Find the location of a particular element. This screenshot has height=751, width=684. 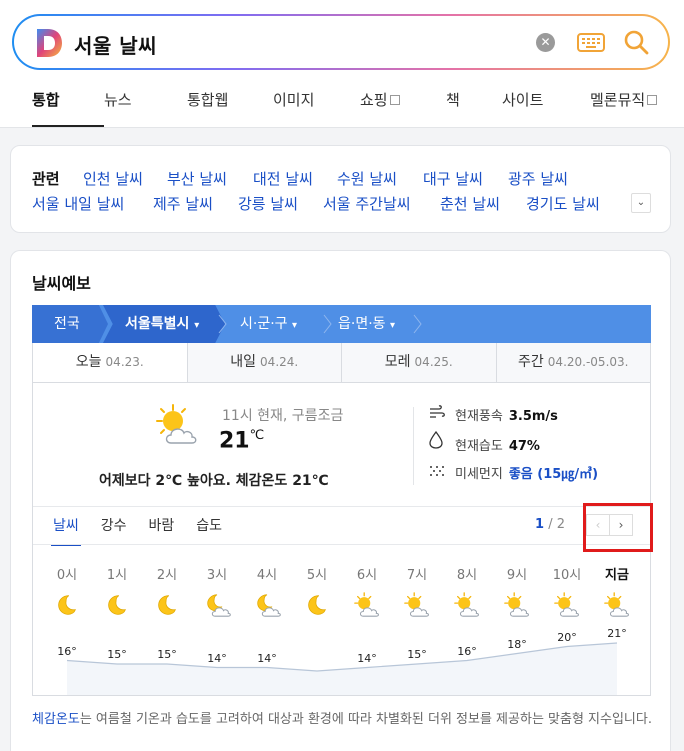

fine-dust-icon is located at coordinates (437, 471).